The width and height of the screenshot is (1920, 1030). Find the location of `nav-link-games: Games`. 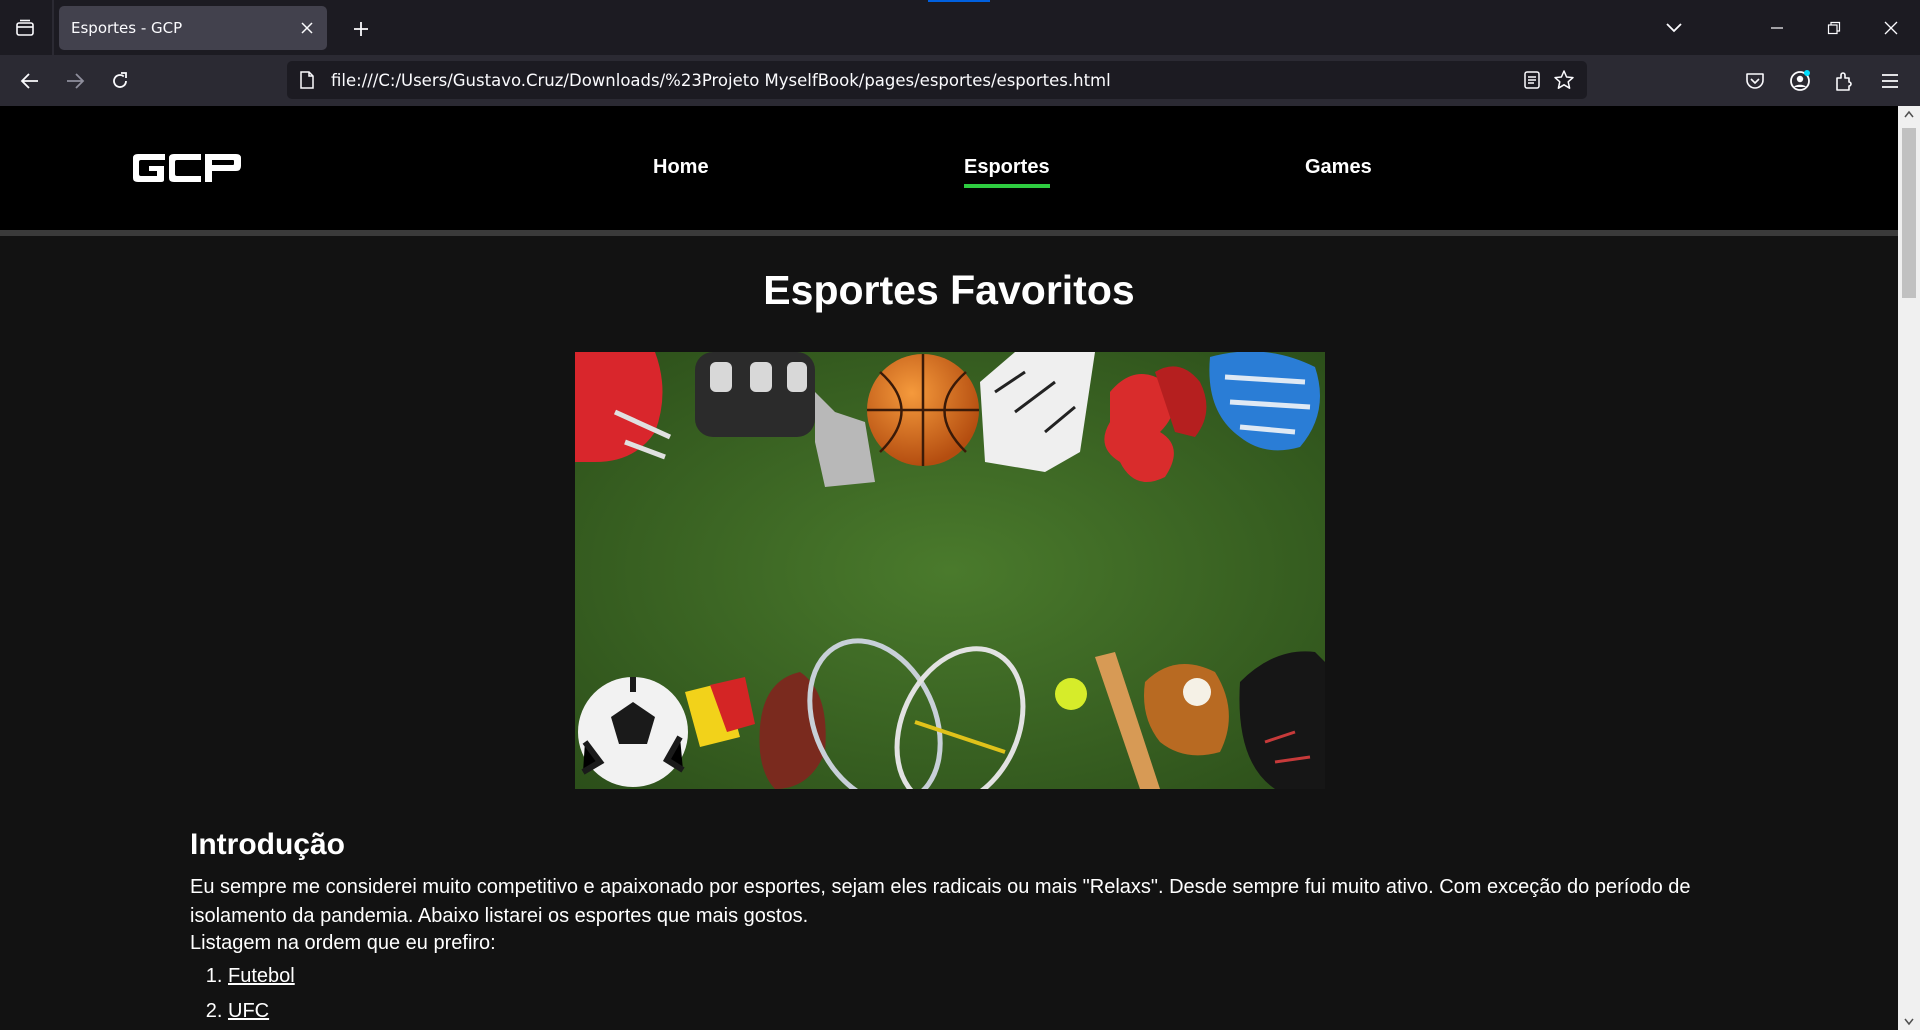

nav-link-games: Games is located at coordinates (1338, 167).